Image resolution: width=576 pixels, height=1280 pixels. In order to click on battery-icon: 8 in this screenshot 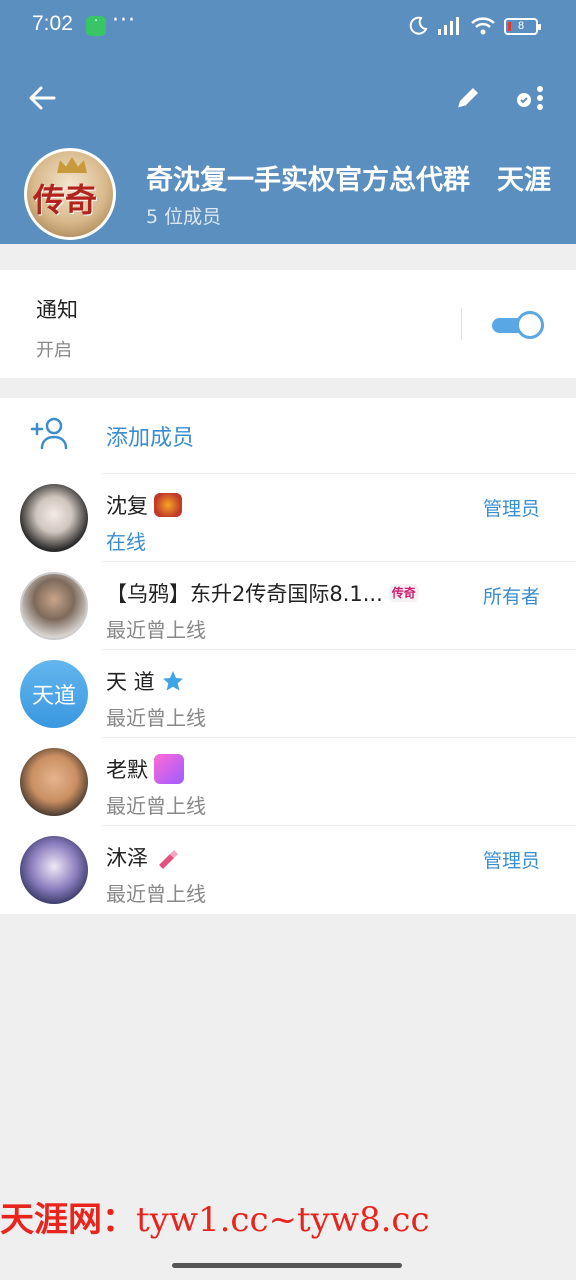, I will do `click(522, 26)`.